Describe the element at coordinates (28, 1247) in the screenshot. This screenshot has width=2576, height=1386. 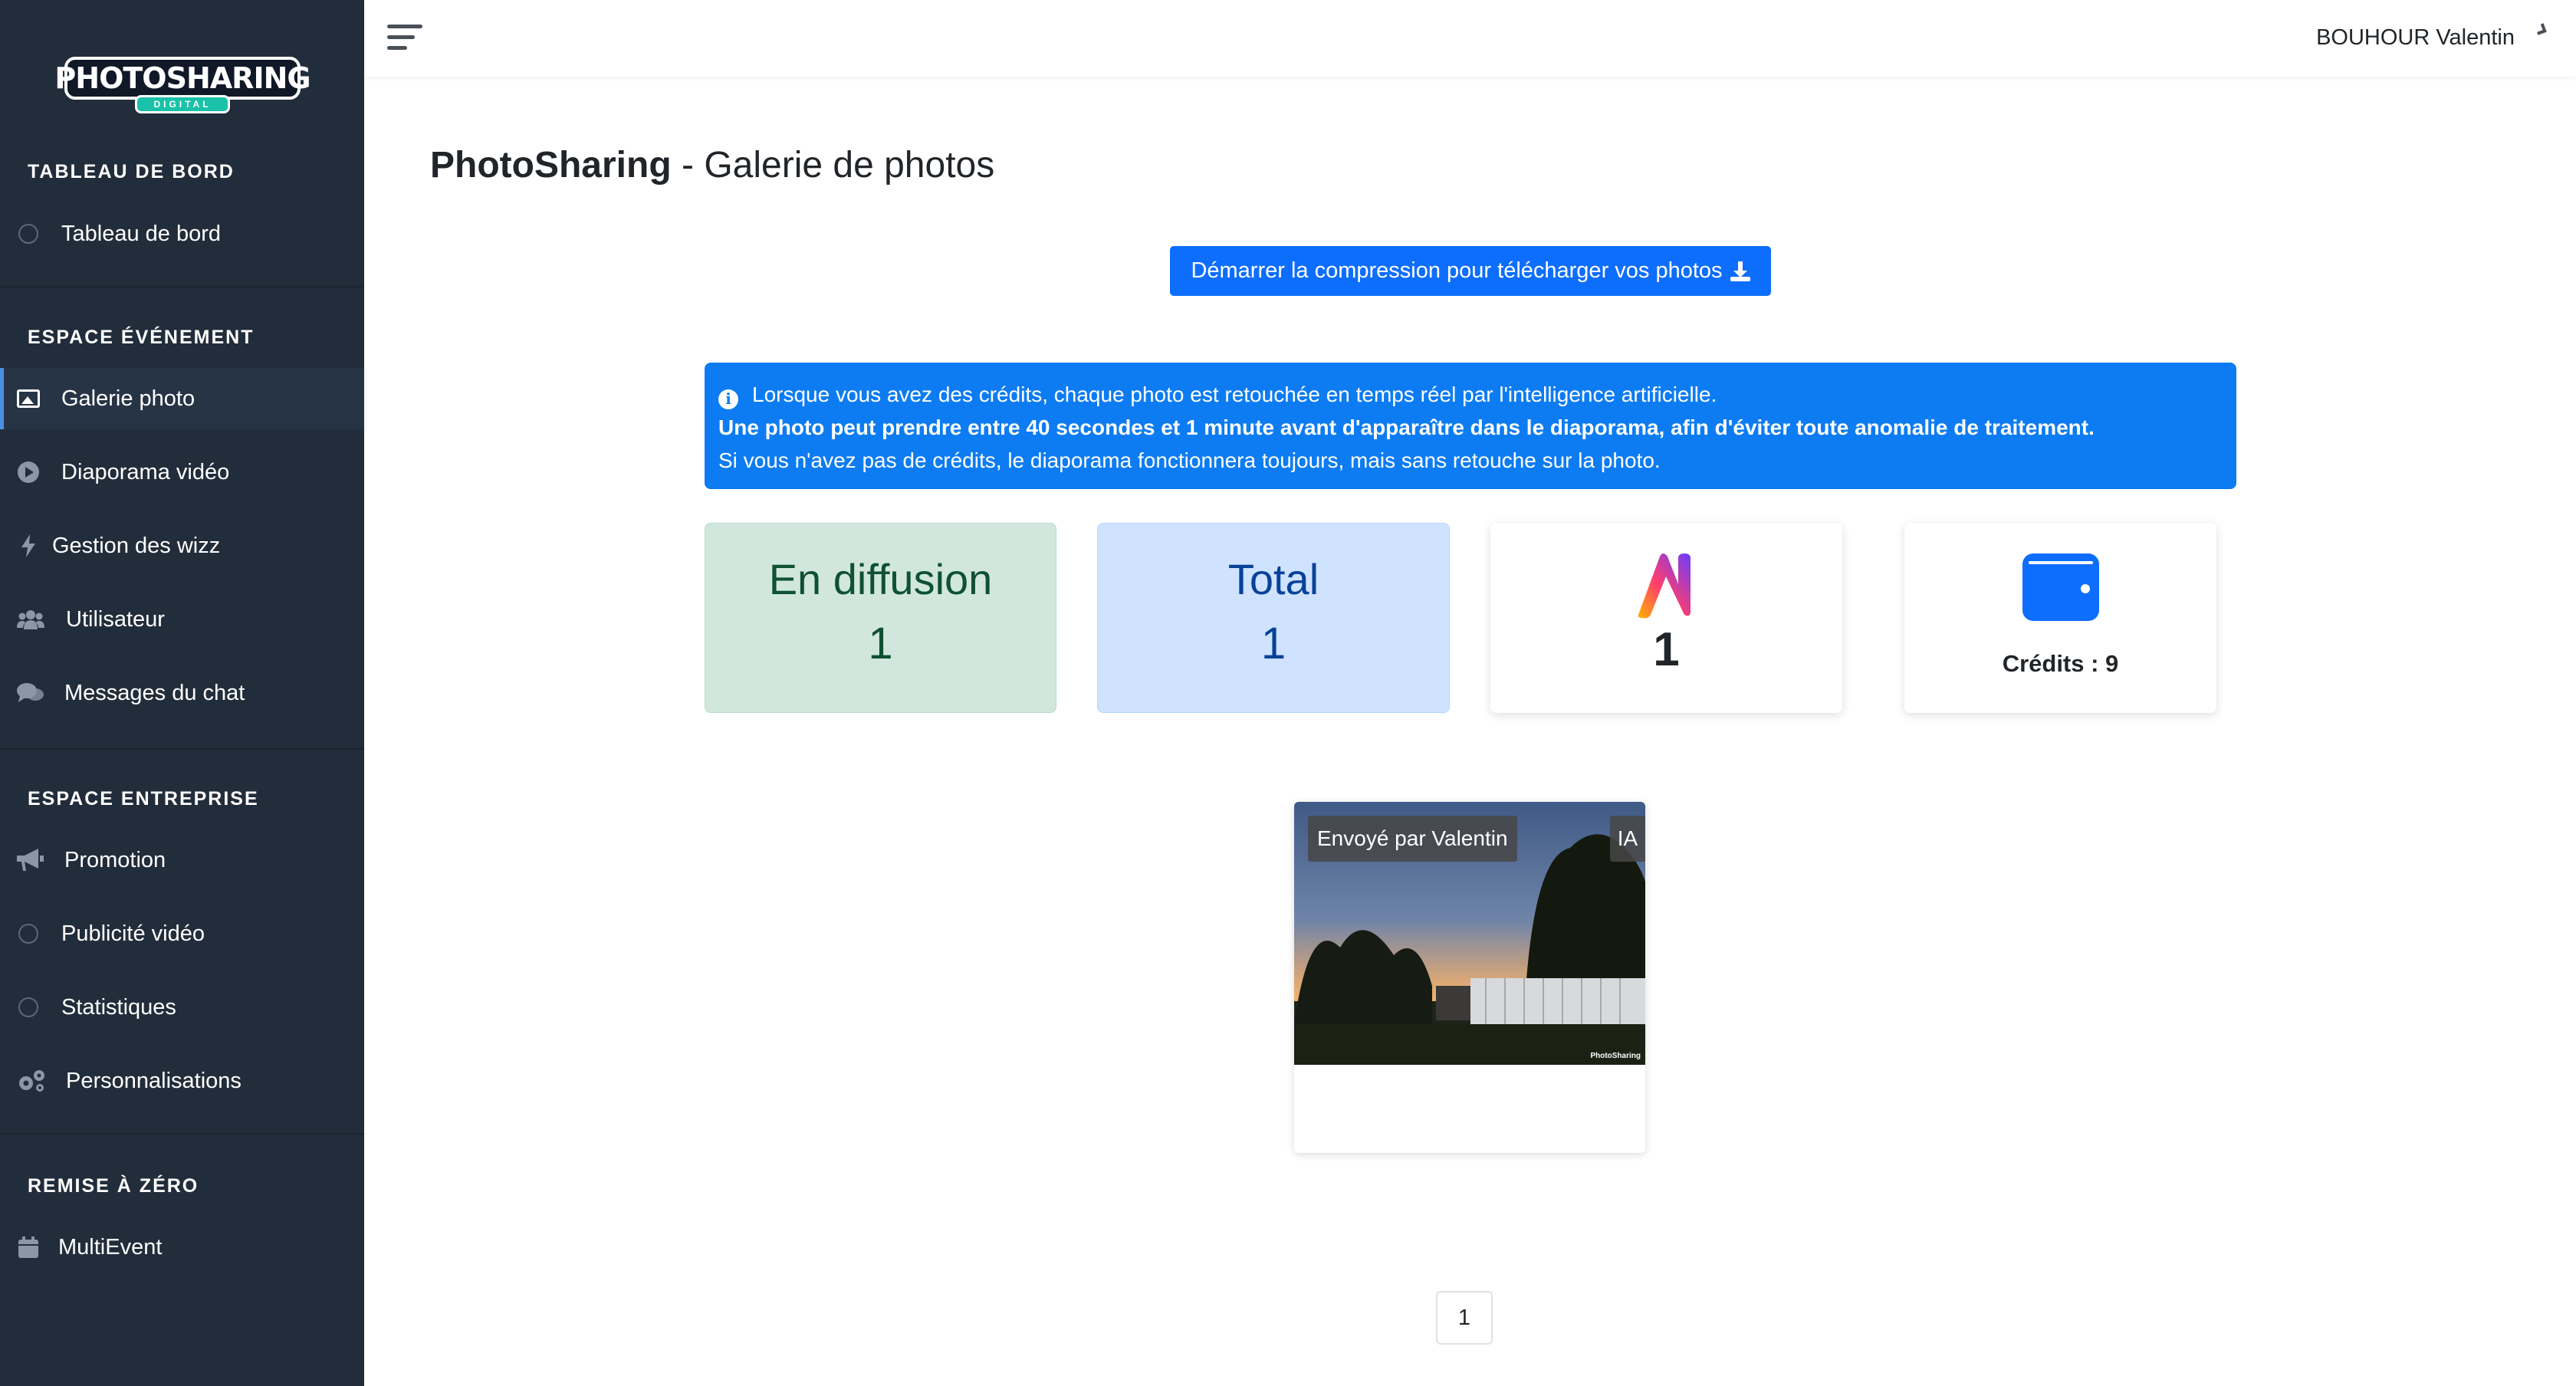
I see `calendar-icon` at that location.